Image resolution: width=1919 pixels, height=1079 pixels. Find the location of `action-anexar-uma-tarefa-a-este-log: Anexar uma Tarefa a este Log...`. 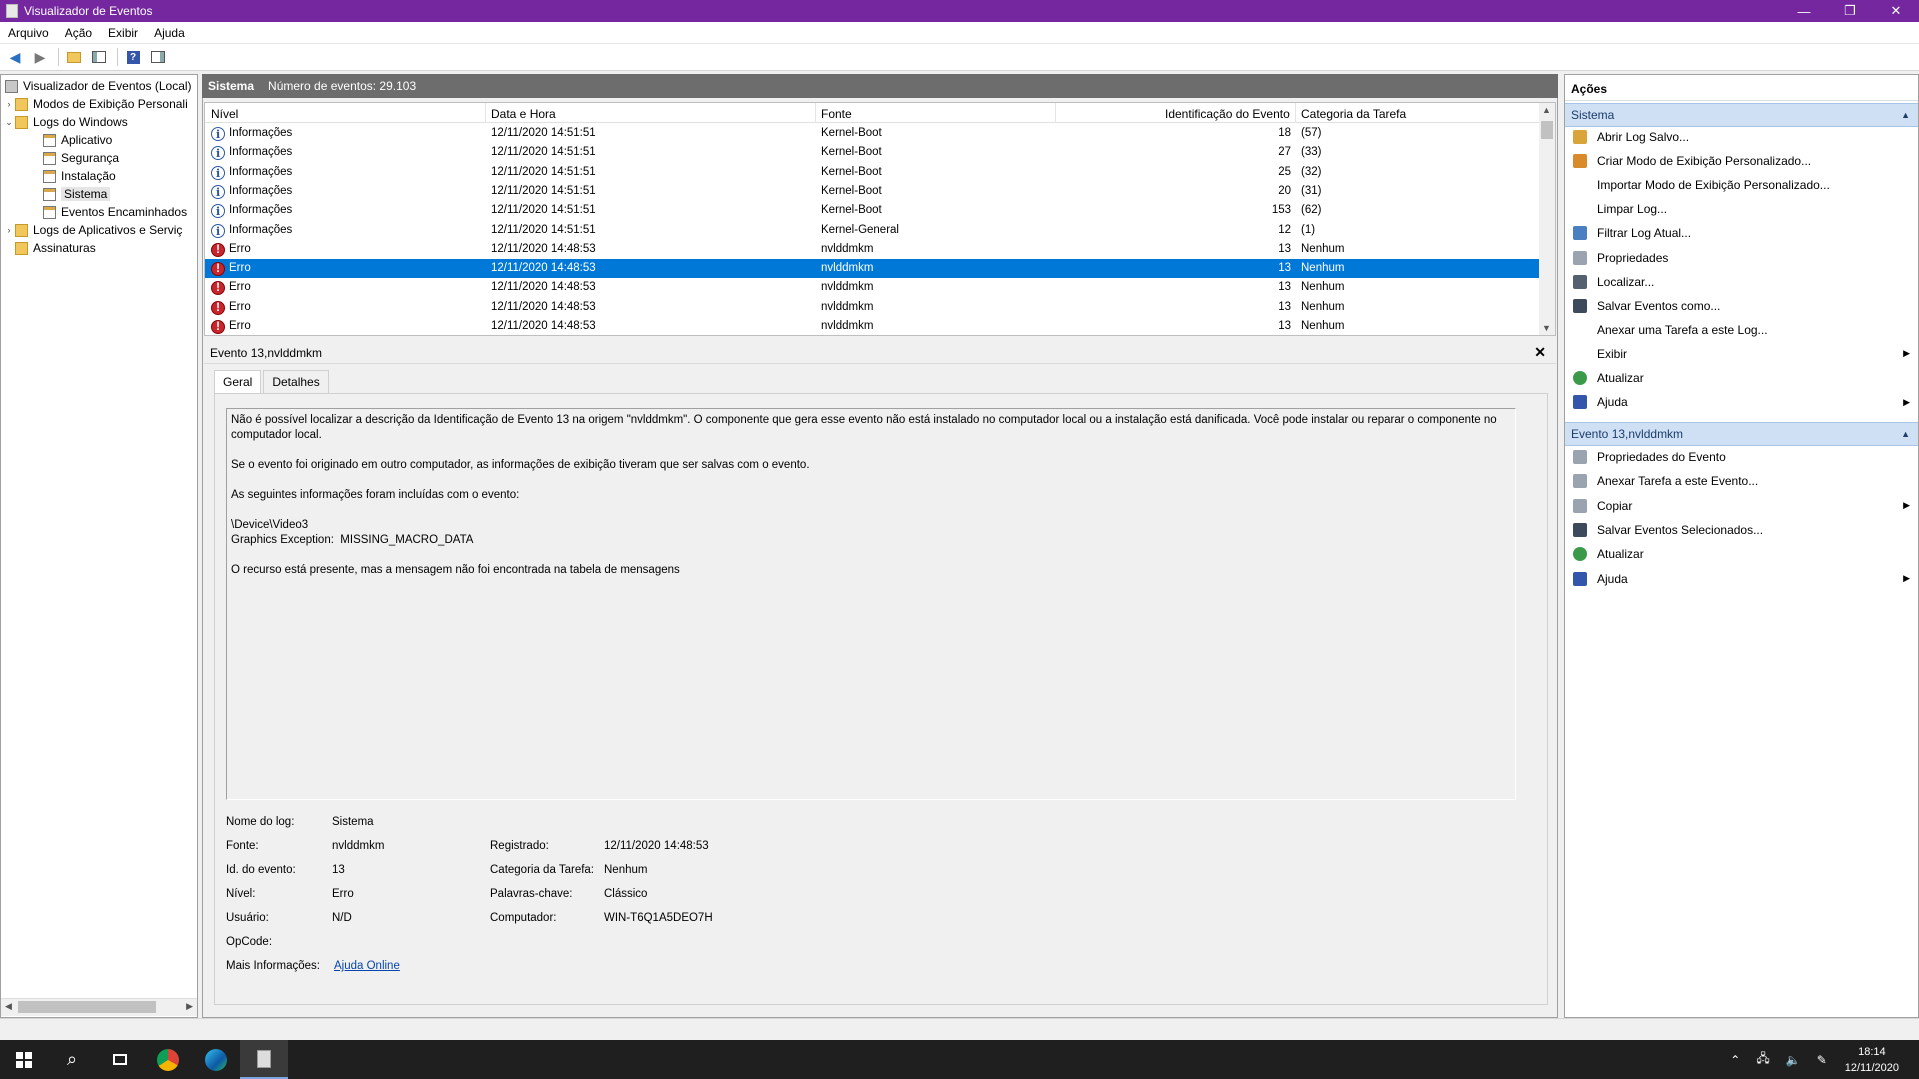

action-anexar-uma-tarefa-a-este-log: Anexar uma Tarefa a este Log... is located at coordinates (1741, 330).